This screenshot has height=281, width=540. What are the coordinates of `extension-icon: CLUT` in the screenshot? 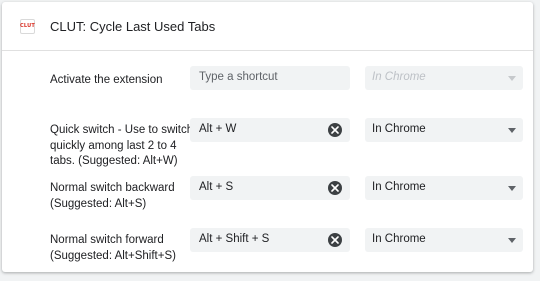 It's located at (27, 26).